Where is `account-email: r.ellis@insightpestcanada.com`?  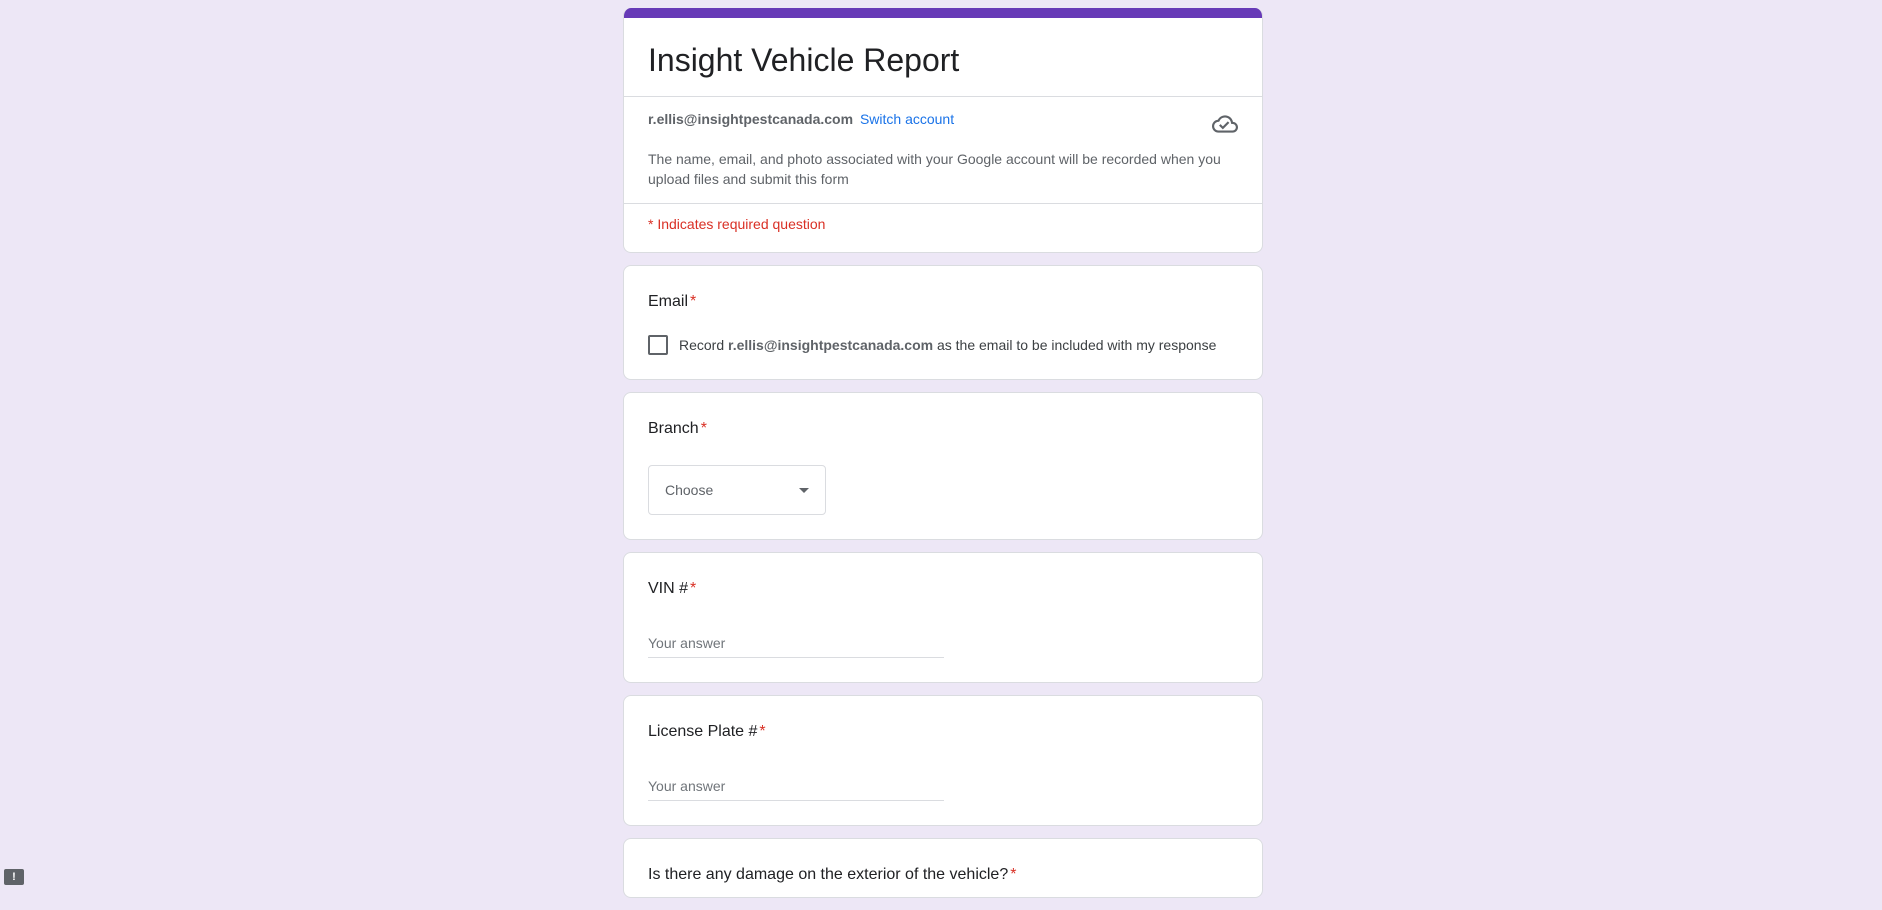 account-email: r.ellis@insightpestcanada.com is located at coordinates (751, 119).